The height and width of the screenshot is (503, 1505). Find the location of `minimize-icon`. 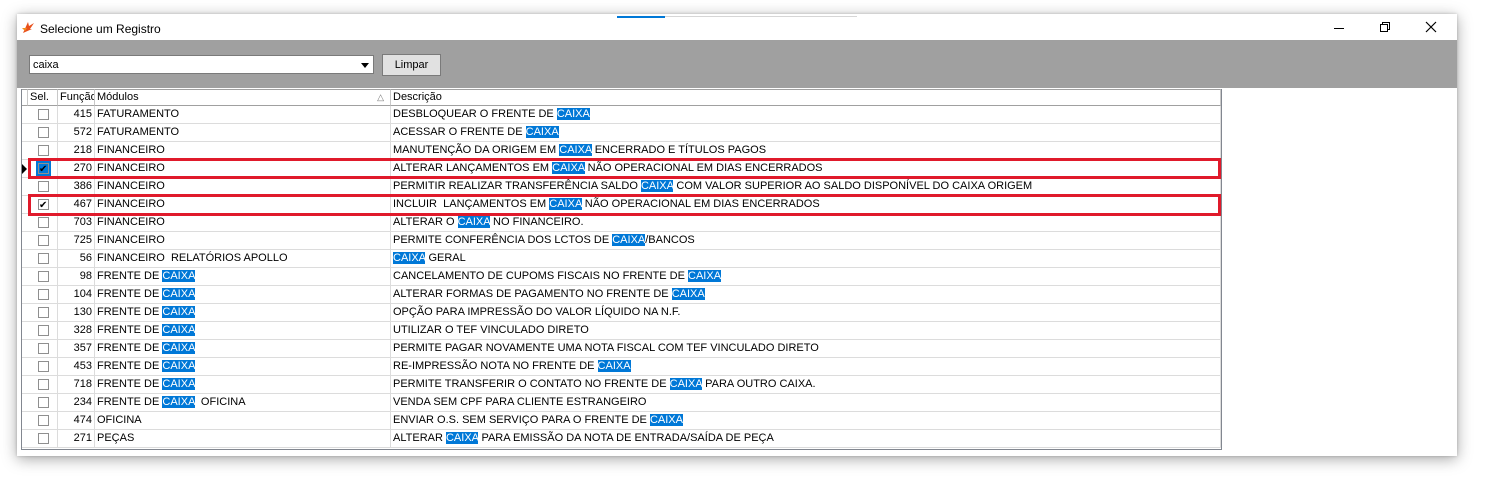

minimize-icon is located at coordinates (1339, 28).